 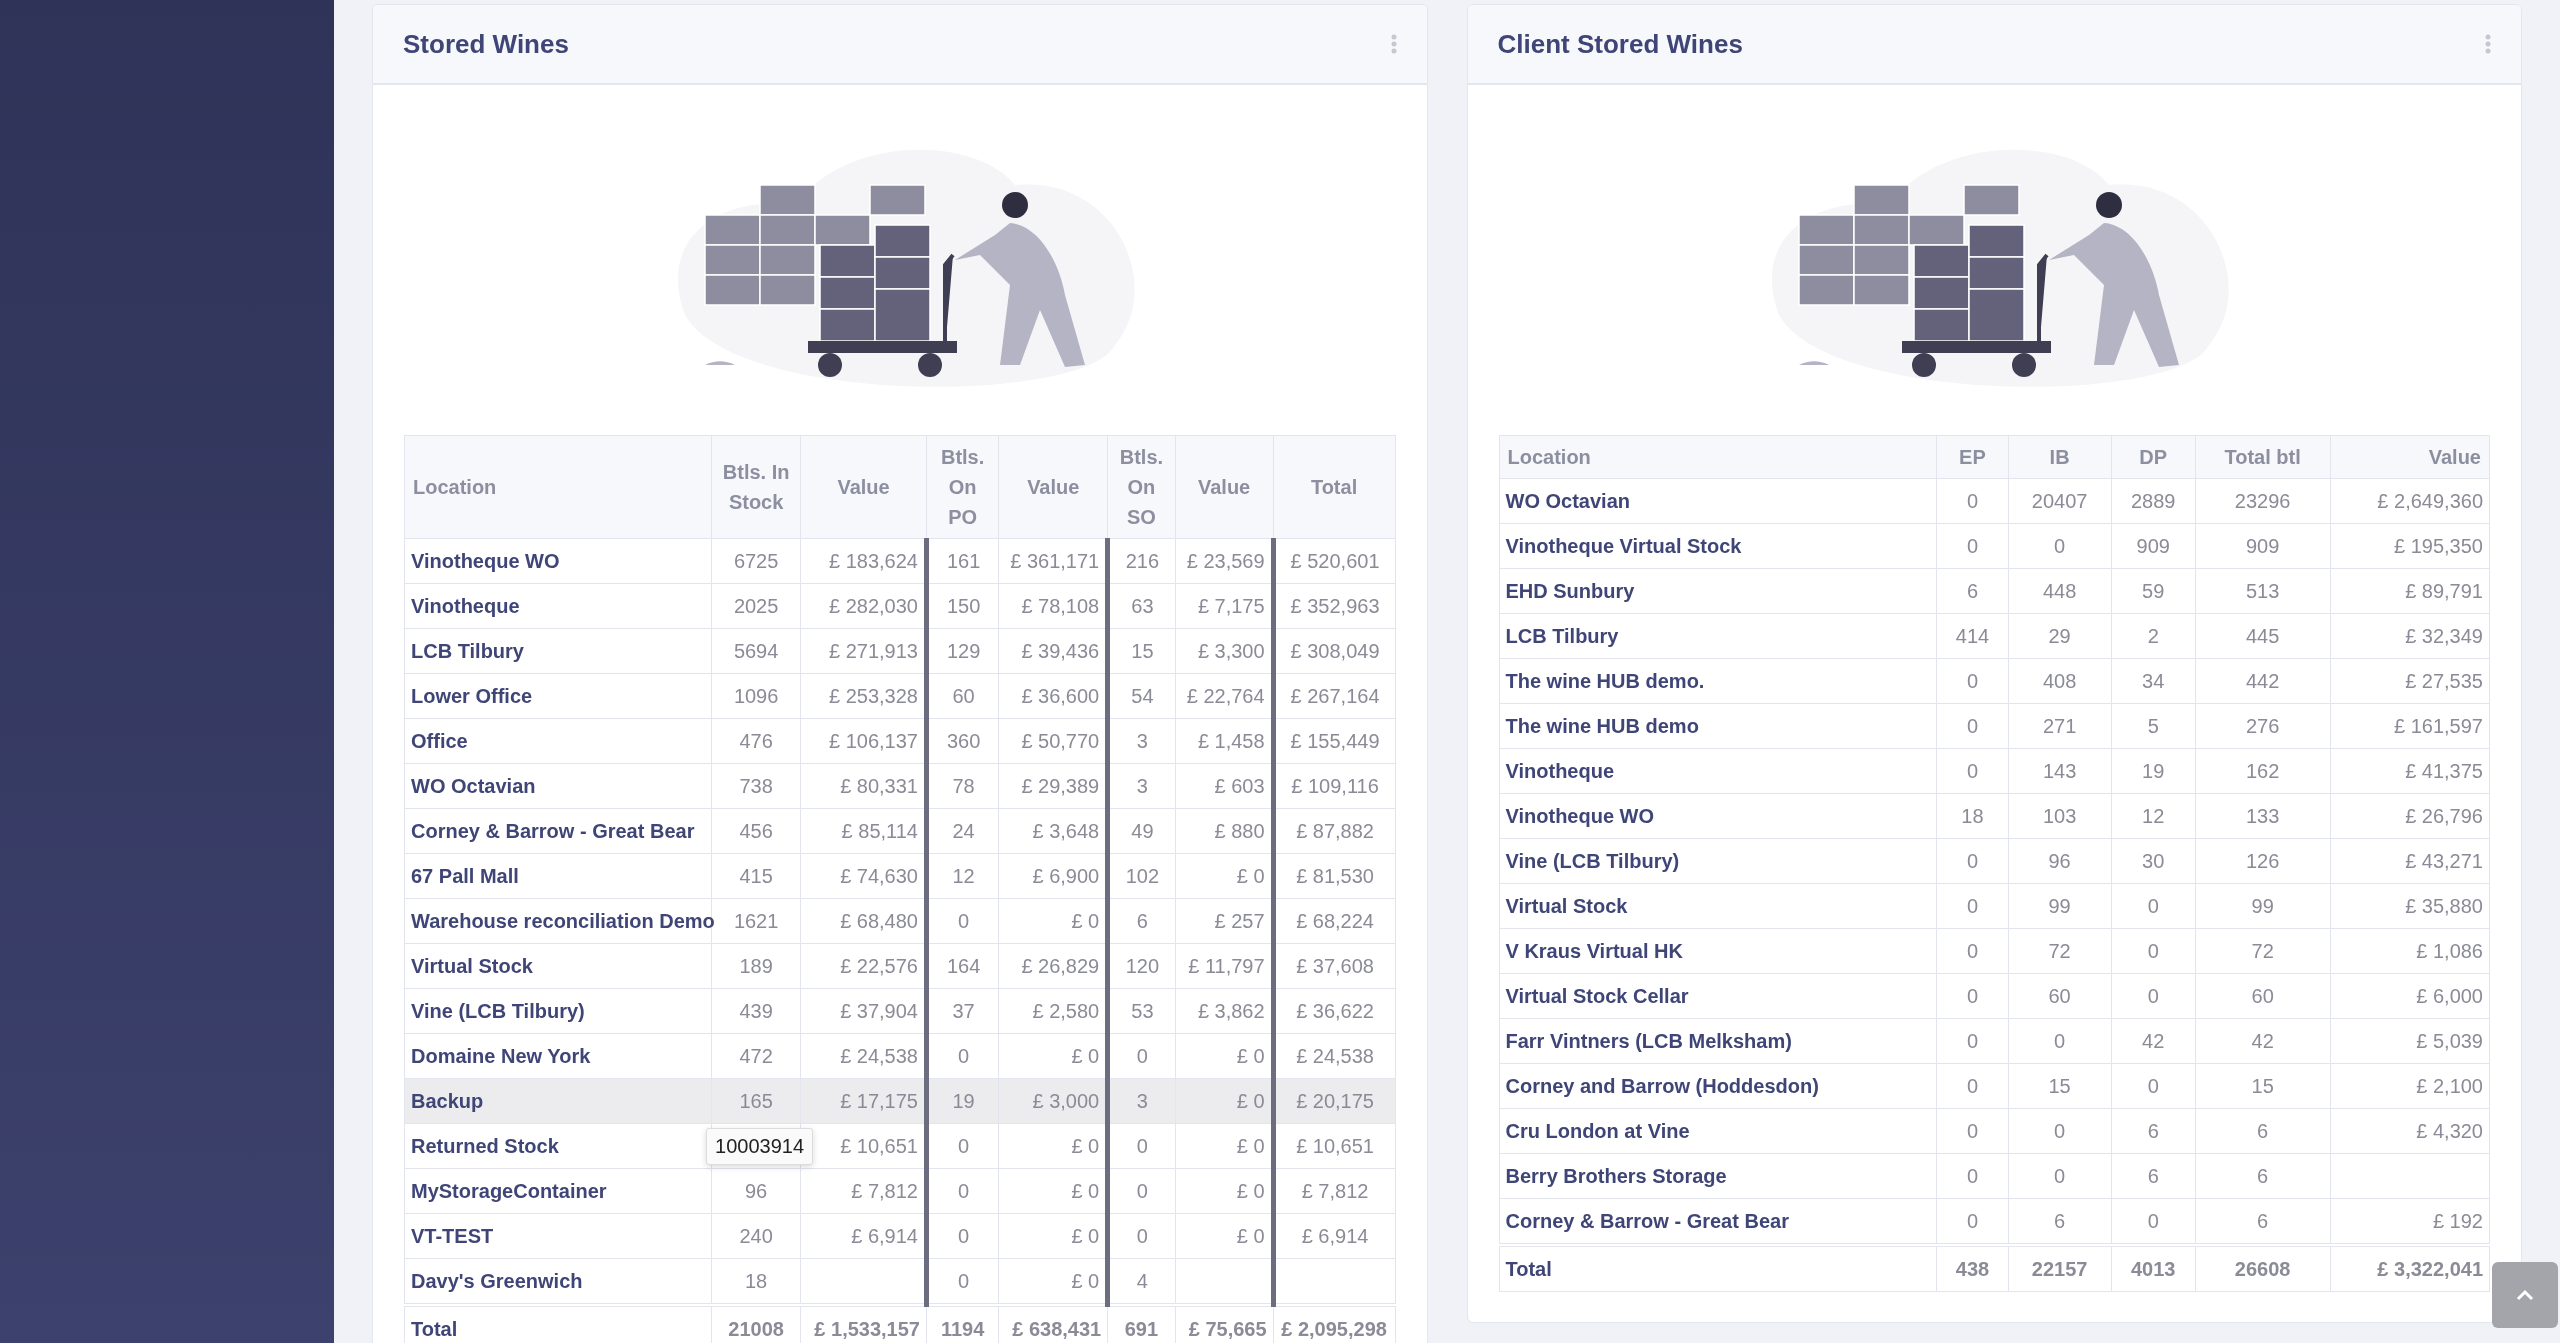 What do you see at coordinates (558, 1281) in the screenshot?
I see `location-cell: Davy's Greenwich` at bounding box center [558, 1281].